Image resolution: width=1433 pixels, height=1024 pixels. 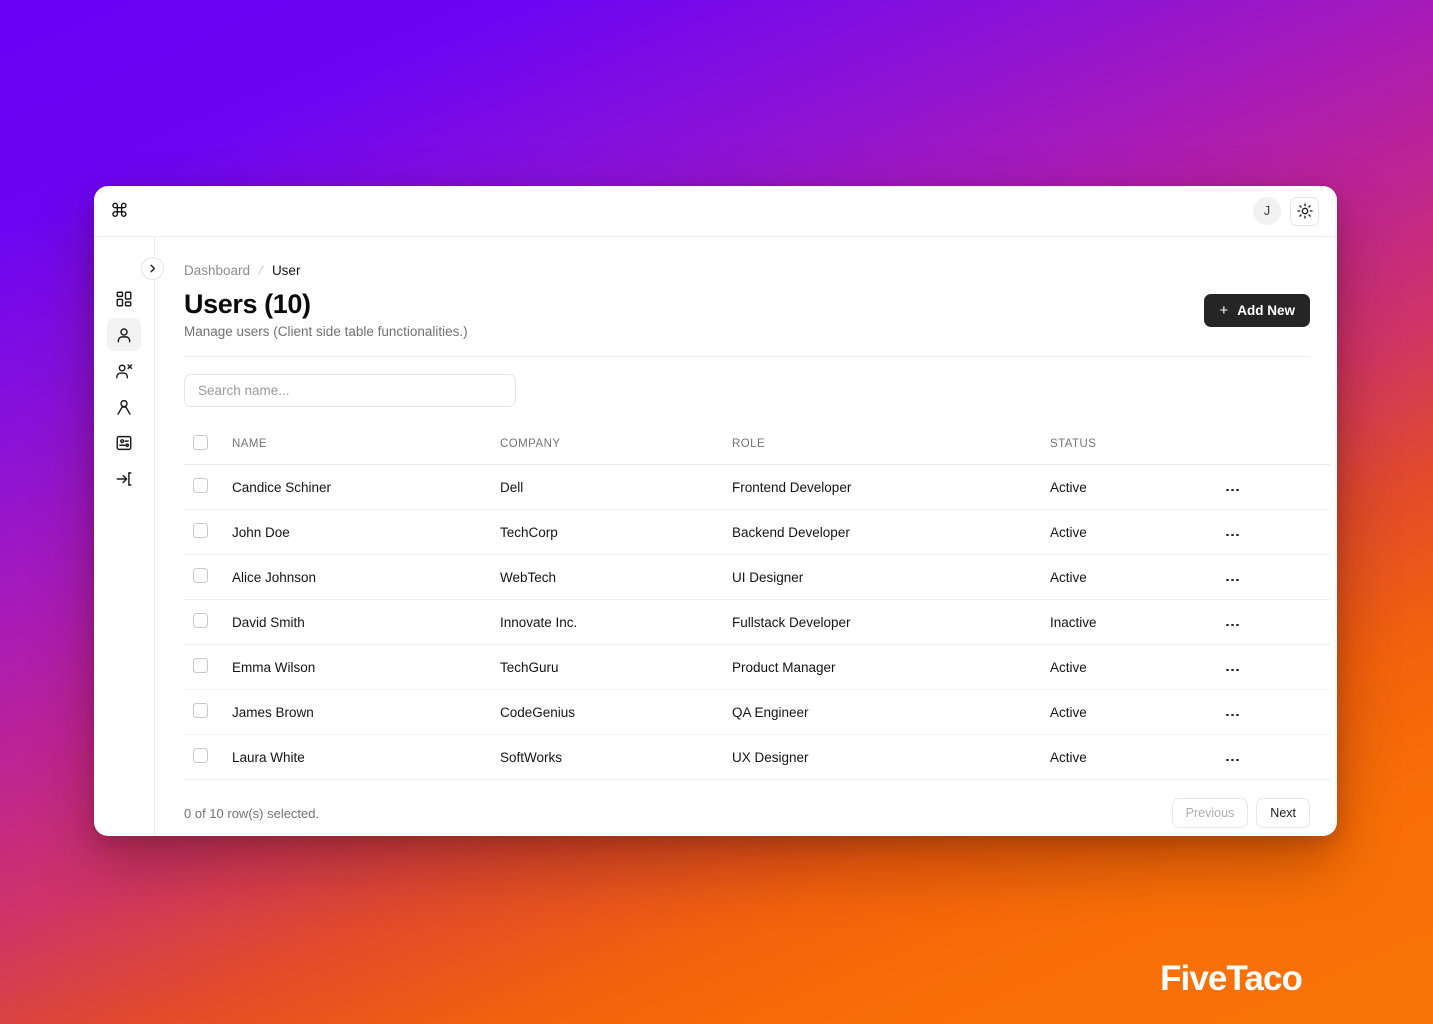 I want to click on sidebar, so click(x=124, y=536).